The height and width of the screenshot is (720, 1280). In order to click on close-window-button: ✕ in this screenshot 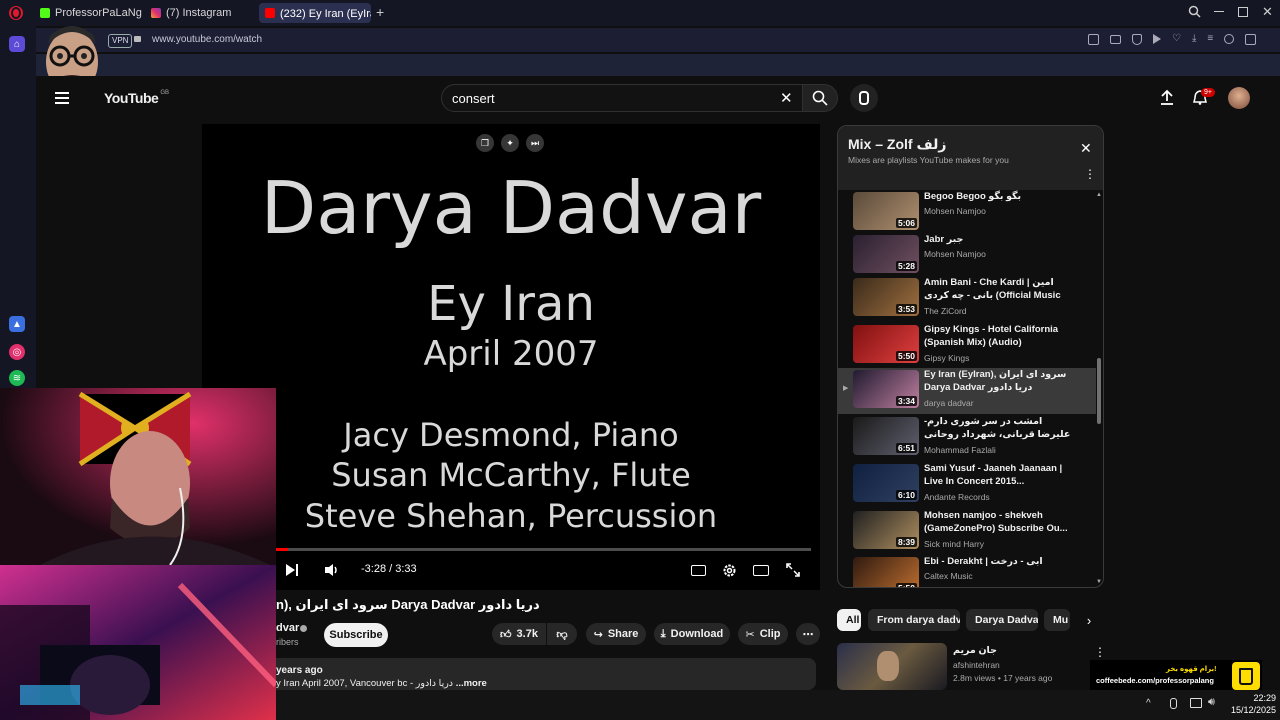, I will do `click(1267, 12)`.